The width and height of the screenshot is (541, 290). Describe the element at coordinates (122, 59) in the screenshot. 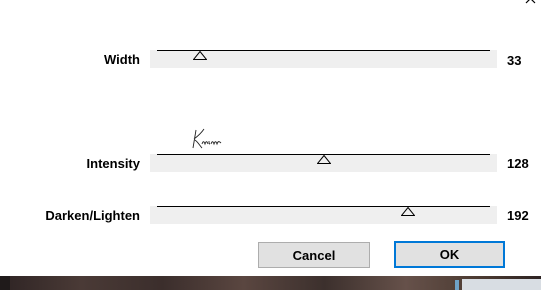

I see `width-label: Width` at that location.